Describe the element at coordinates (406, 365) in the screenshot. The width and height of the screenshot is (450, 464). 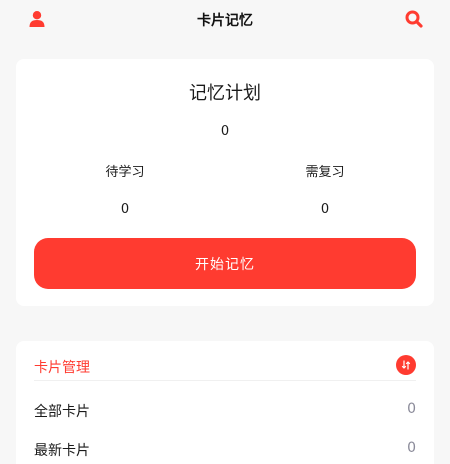
I see `sort-icon` at that location.